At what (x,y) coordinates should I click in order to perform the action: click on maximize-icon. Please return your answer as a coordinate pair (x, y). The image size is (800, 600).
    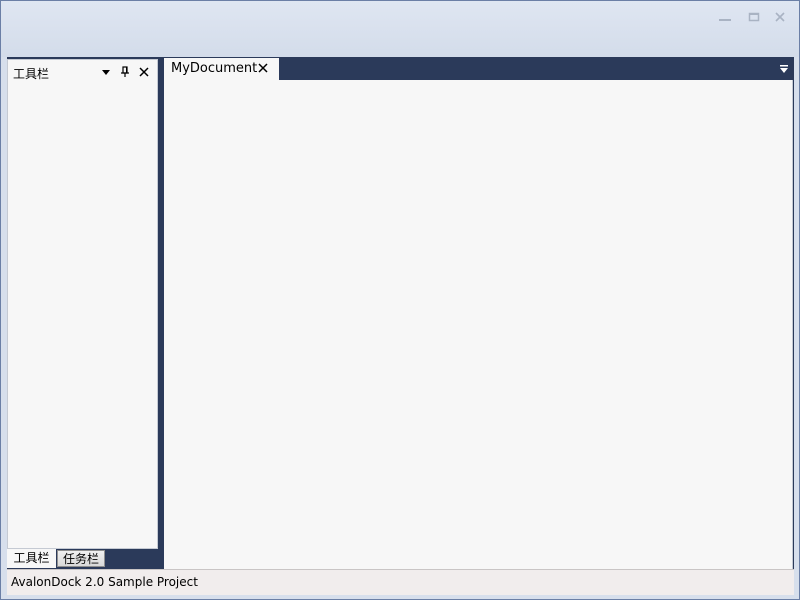
    Looking at the image, I should click on (754, 17).